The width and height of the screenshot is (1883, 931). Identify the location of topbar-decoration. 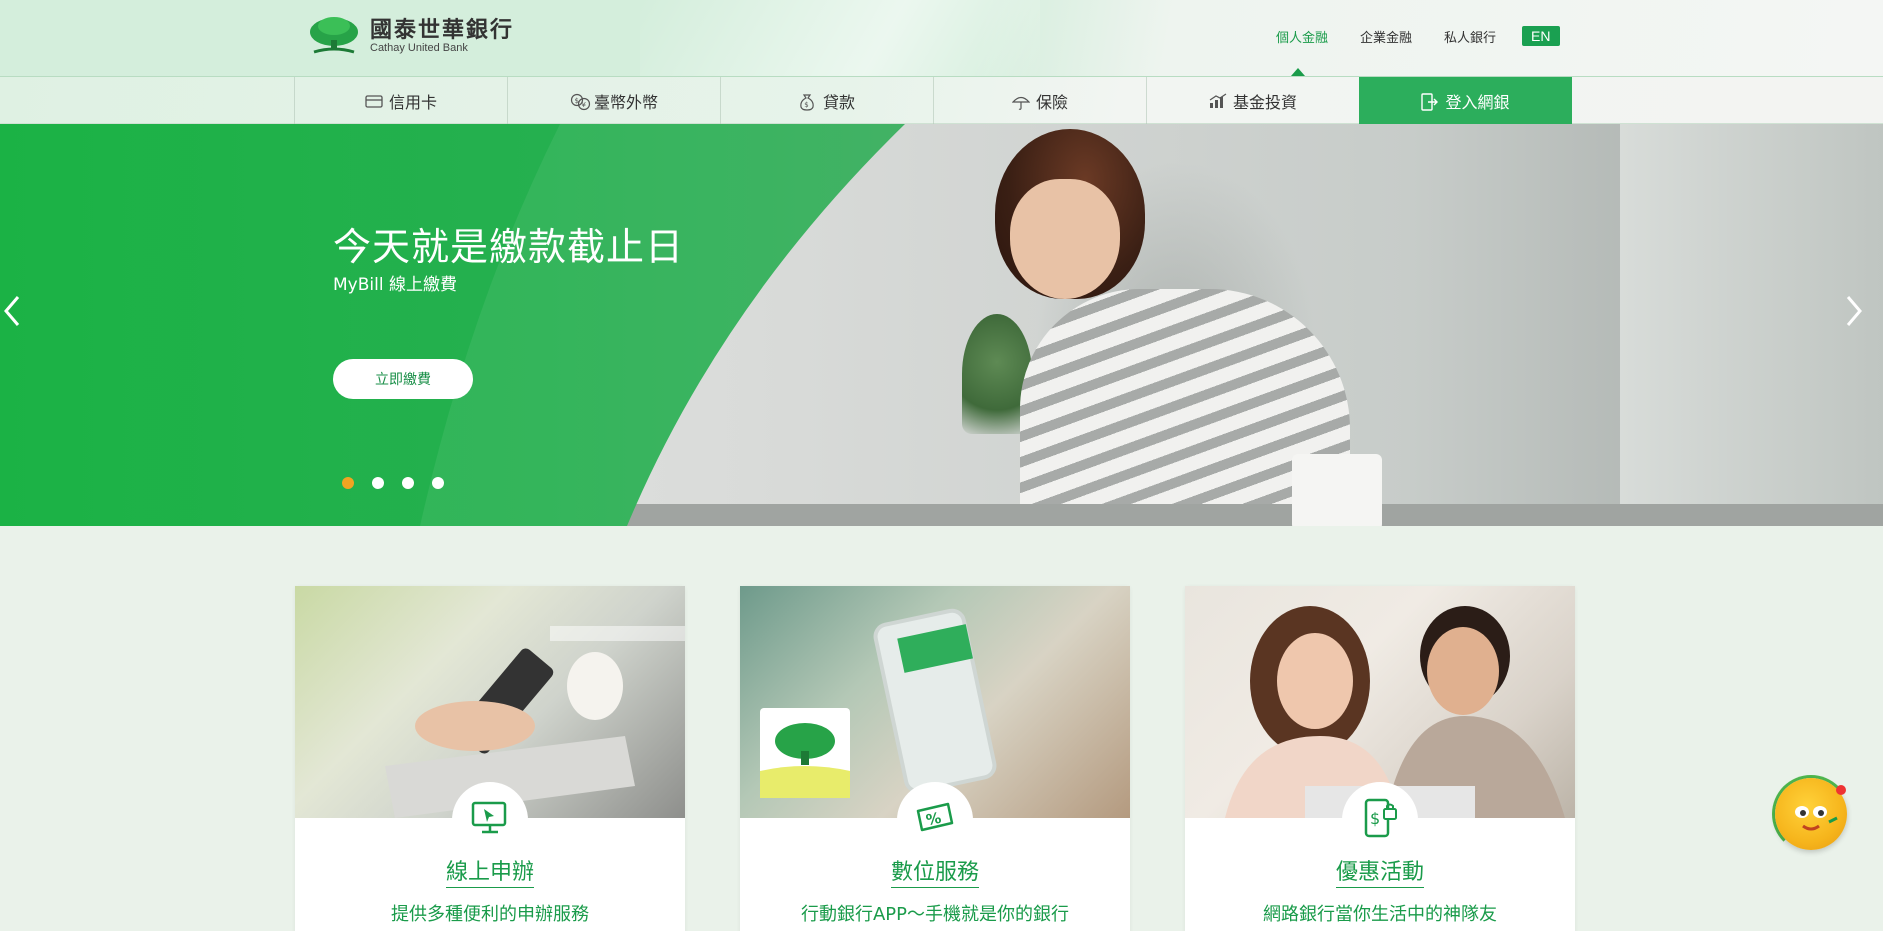
(840, 38).